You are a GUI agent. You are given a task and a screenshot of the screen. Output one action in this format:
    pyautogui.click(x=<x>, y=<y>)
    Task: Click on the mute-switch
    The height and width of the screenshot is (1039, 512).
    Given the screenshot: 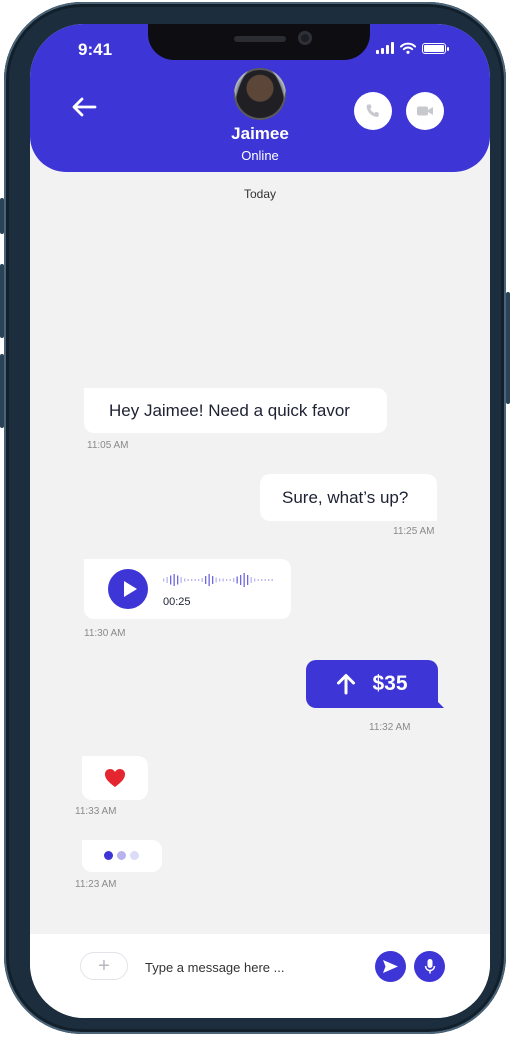 What is the action you would take?
    pyautogui.click(x=2, y=216)
    